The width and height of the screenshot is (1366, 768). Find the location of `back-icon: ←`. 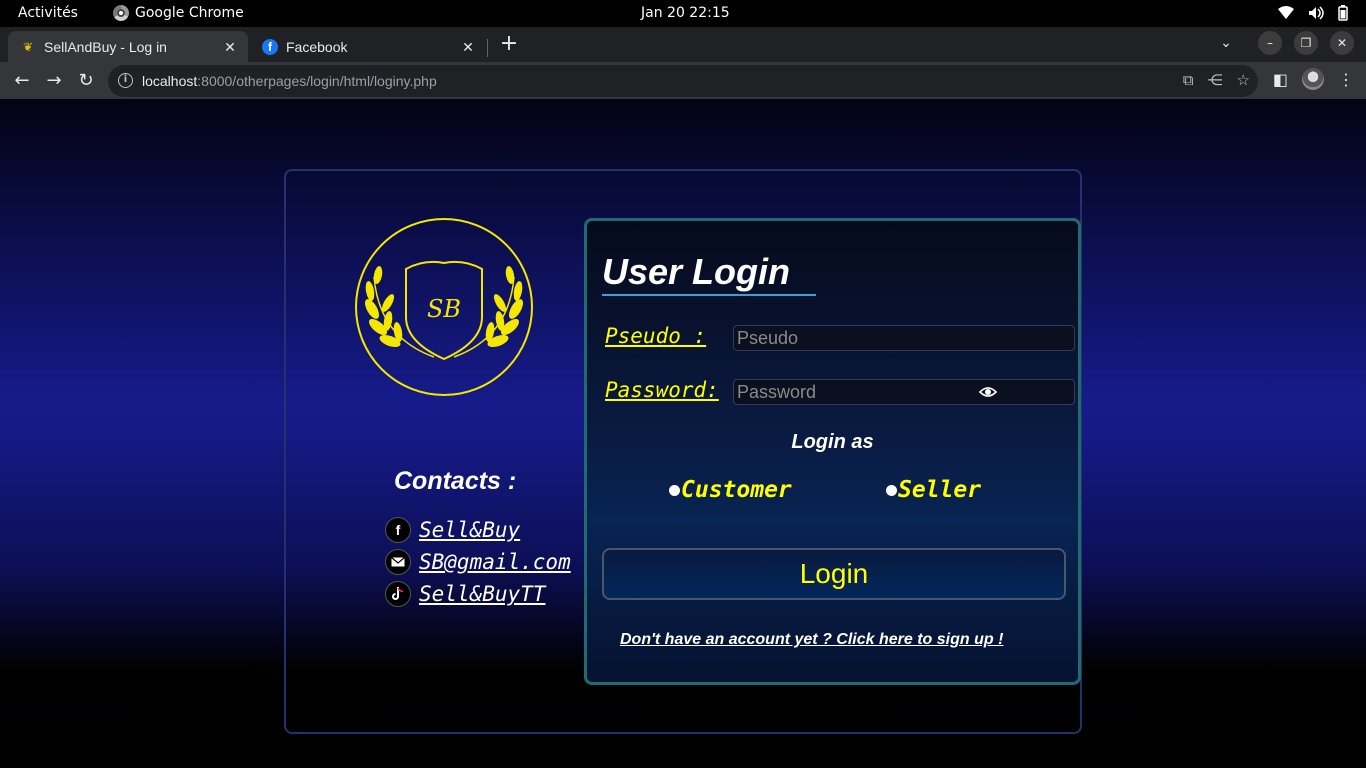

back-icon: ← is located at coordinates (22, 81).